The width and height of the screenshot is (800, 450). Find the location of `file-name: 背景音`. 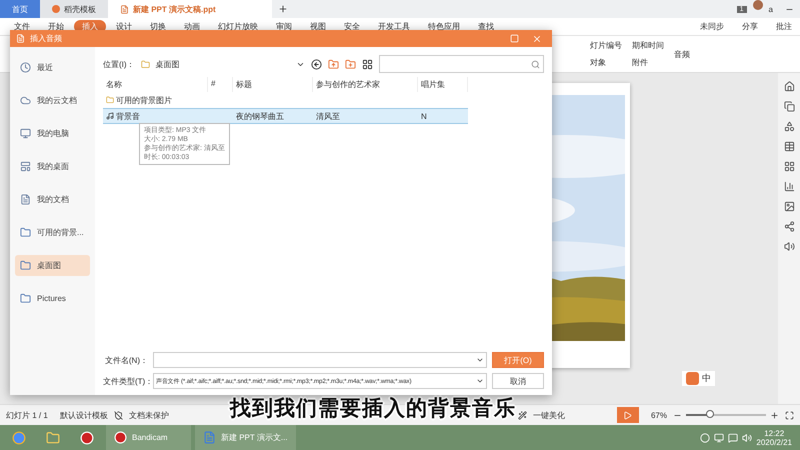

file-name: 背景音 is located at coordinates (155, 116).